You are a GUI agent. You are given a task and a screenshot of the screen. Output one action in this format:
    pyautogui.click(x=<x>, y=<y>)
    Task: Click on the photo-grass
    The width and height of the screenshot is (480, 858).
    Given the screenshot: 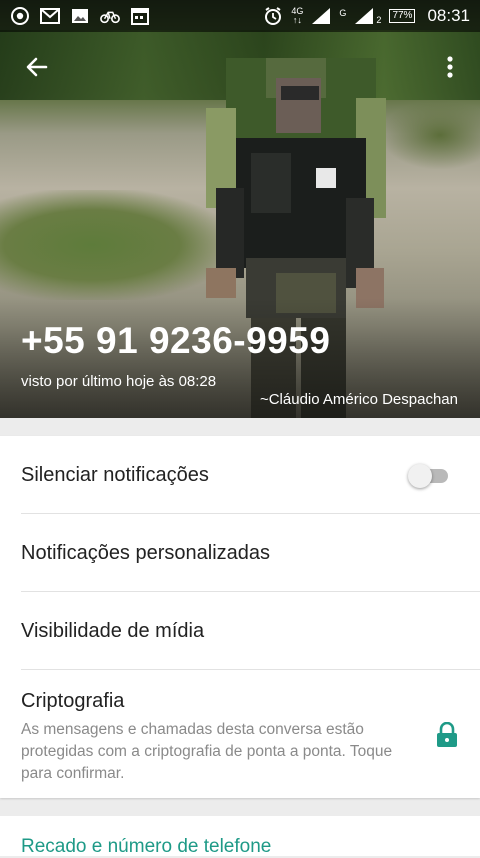 What is the action you would take?
    pyautogui.click(x=115, y=245)
    